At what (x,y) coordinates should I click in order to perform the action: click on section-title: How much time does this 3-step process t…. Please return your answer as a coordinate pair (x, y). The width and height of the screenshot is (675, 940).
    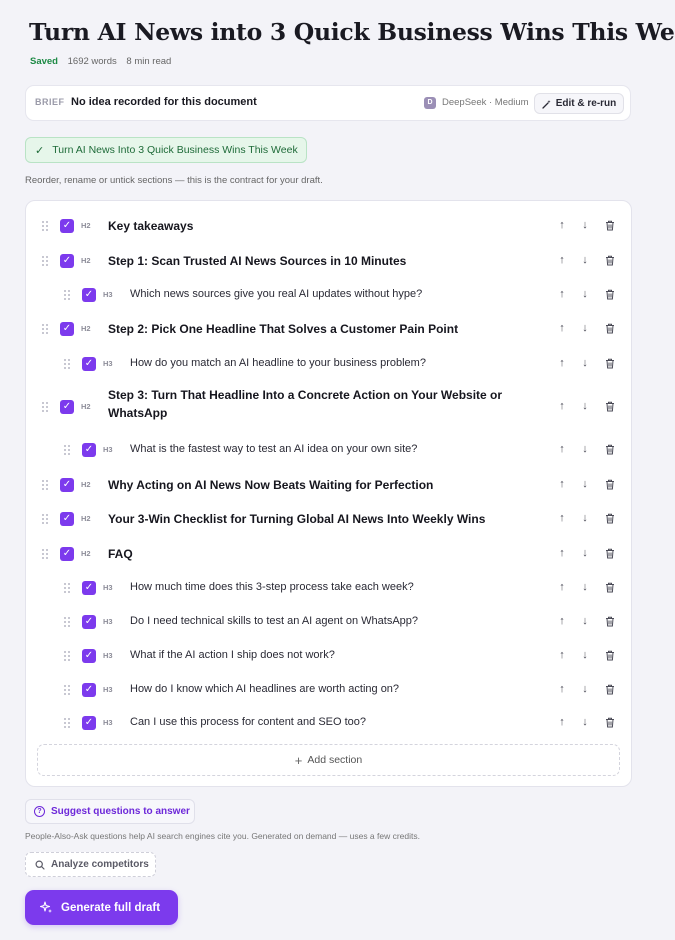
    Looking at the image, I should click on (272, 587).